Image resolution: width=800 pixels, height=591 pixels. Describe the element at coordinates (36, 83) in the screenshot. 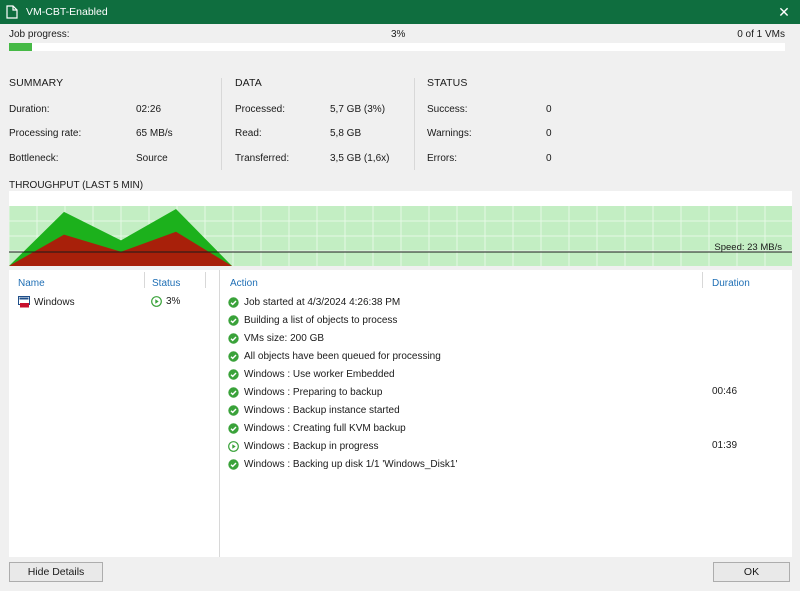

I see `summary-heading: SUMMARY` at that location.